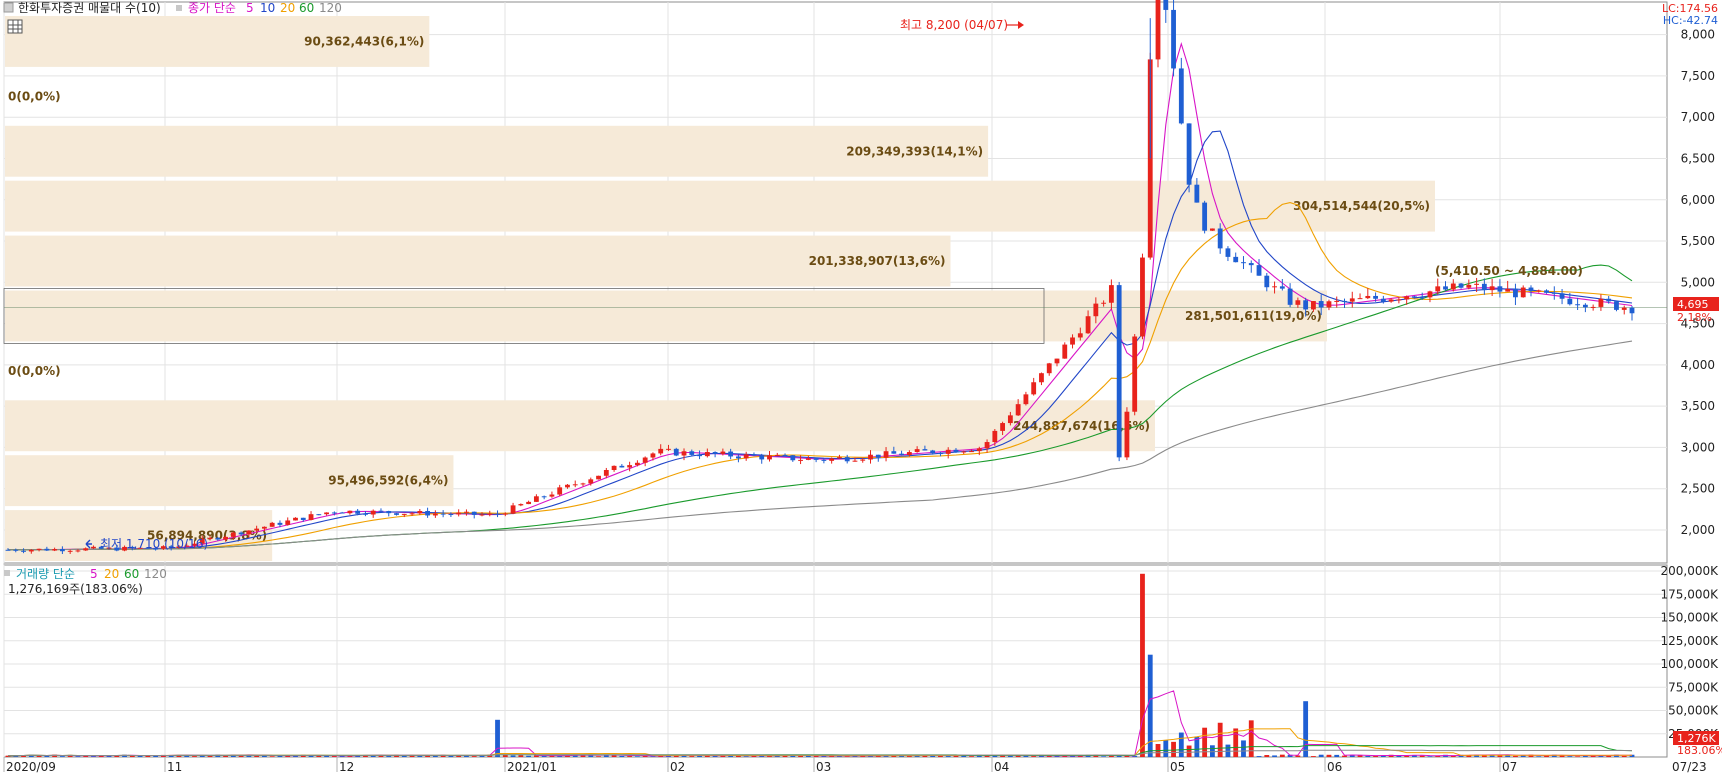 The image size is (1722, 777). Describe the element at coordinates (1698, 158) in the screenshot. I see `y-tick-label: 6,500` at that location.